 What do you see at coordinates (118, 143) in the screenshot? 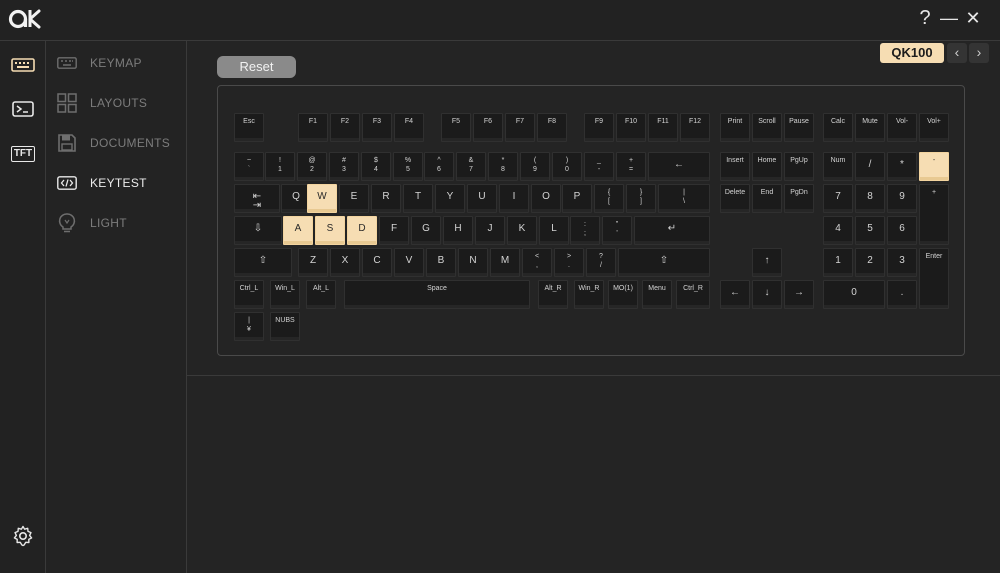
I see `menu-item-documents: DOCUMENTS` at bounding box center [118, 143].